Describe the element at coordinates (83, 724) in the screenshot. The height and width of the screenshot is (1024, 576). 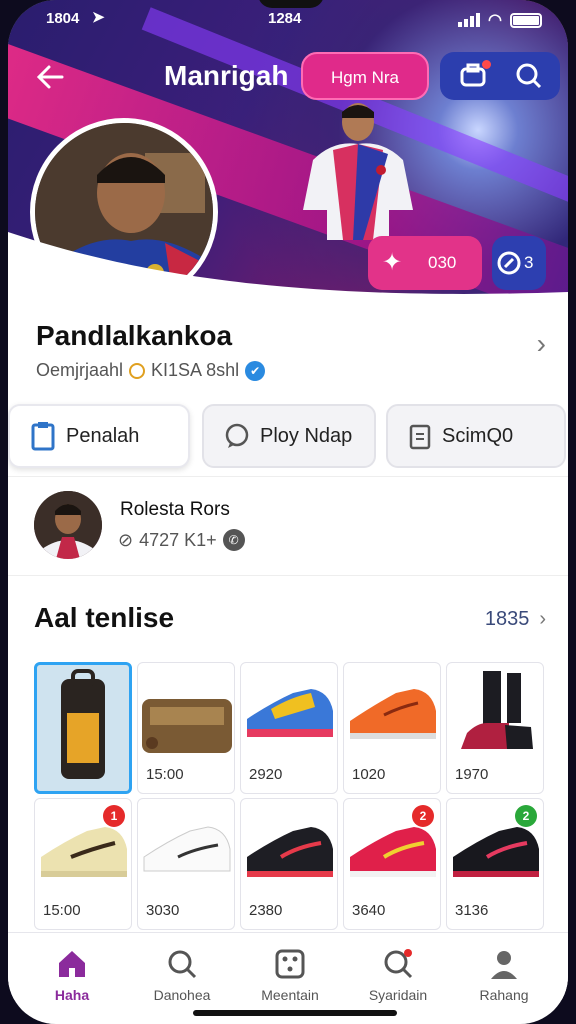
I see `backpack-image` at that location.